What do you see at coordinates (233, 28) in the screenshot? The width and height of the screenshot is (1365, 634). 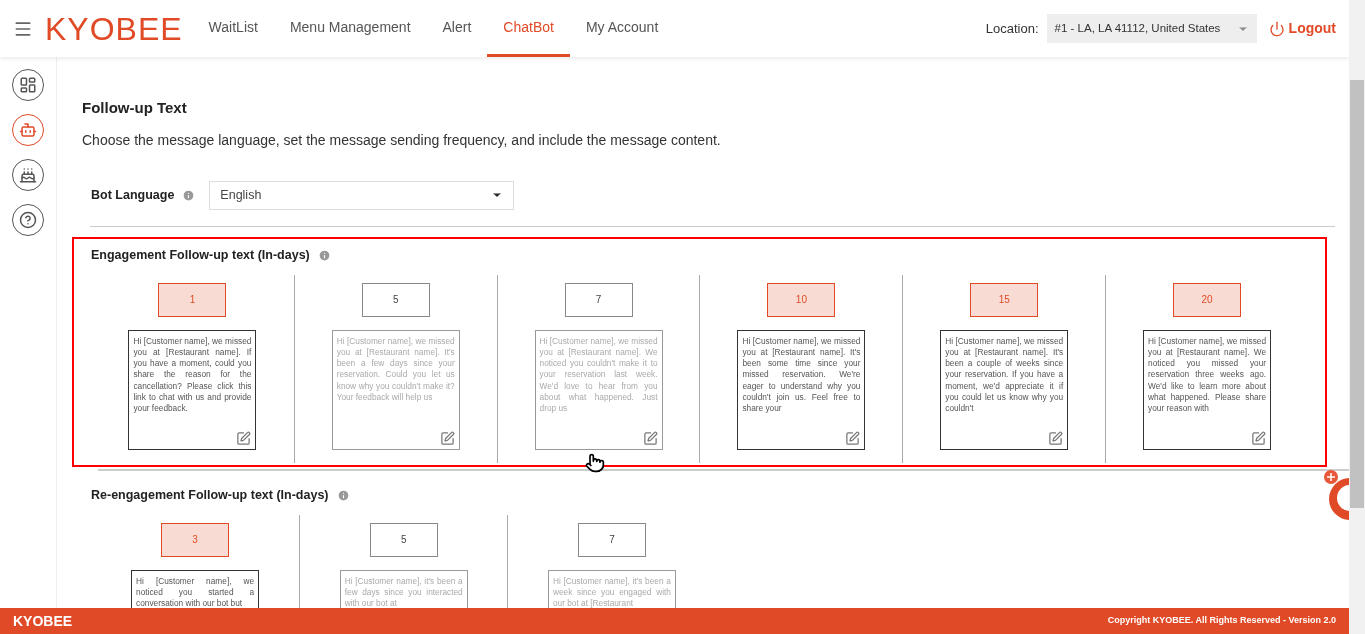 I see `nav-tab: WaitList` at bounding box center [233, 28].